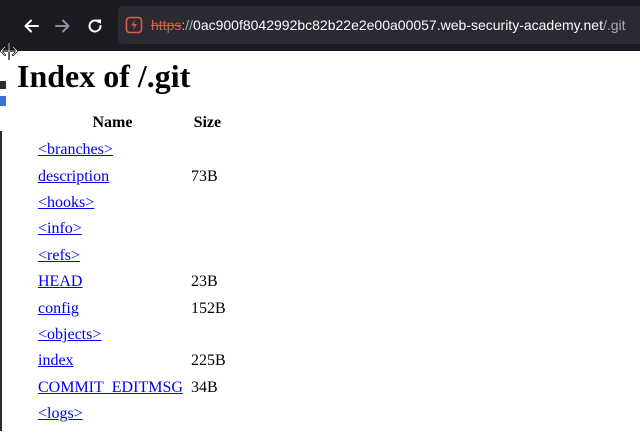  What do you see at coordinates (60, 228) in the screenshot?
I see `entry-link-info: <info>` at bounding box center [60, 228].